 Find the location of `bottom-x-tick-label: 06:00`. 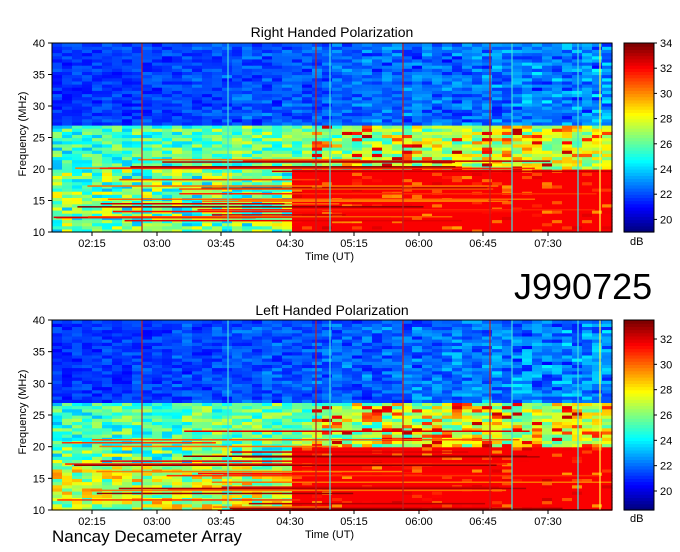

bottom-x-tick-label: 06:00 is located at coordinates (419, 522).